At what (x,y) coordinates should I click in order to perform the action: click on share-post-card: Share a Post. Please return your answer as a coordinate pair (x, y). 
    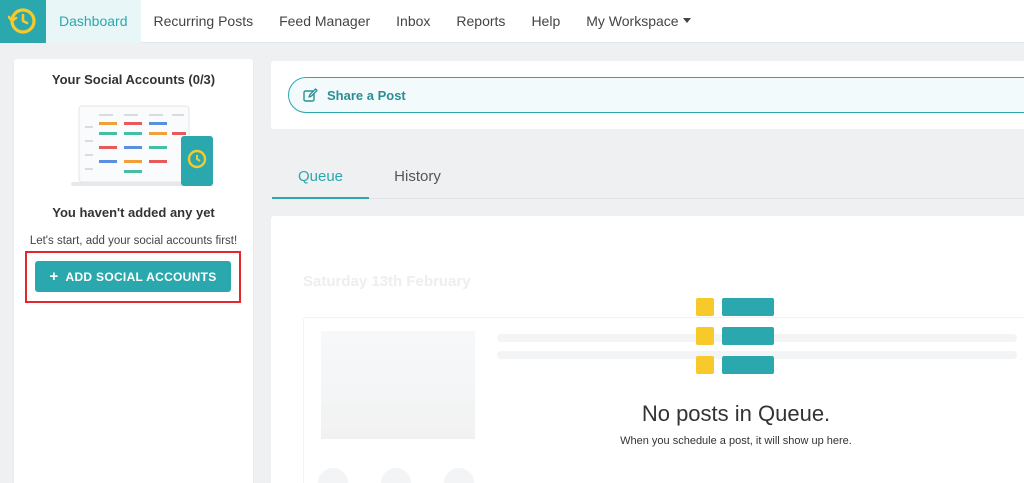
    Looking at the image, I should click on (647, 95).